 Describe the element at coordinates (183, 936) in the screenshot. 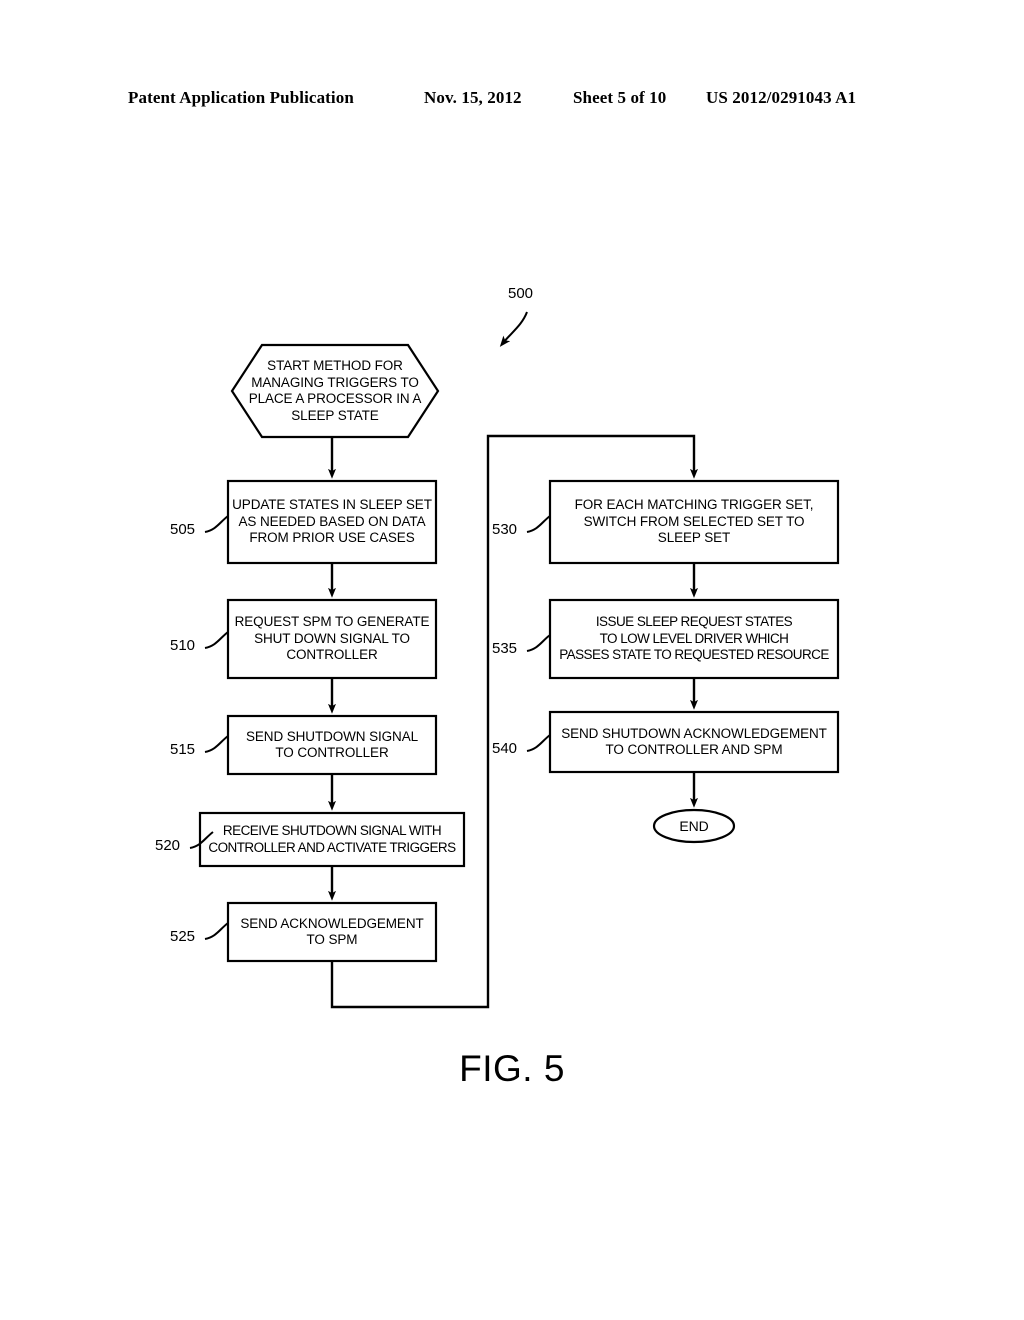

I see `ref-number-525: 525` at that location.